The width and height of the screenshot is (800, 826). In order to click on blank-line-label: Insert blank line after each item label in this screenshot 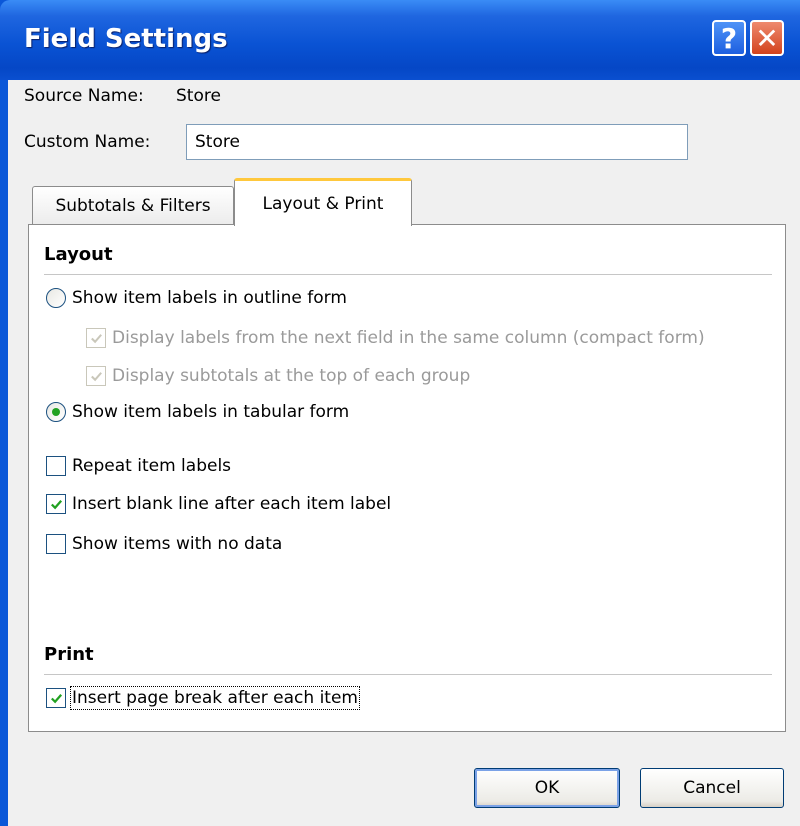, I will do `click(232, 504)`.